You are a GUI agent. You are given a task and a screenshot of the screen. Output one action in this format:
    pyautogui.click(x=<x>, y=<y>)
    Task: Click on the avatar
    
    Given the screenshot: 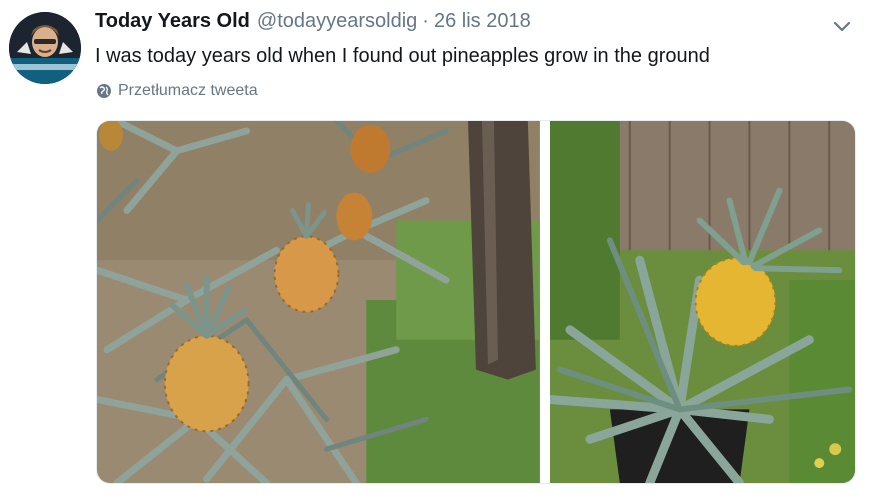 What is the action you would take?
    pyautogui.click(x=45, y=48)
    